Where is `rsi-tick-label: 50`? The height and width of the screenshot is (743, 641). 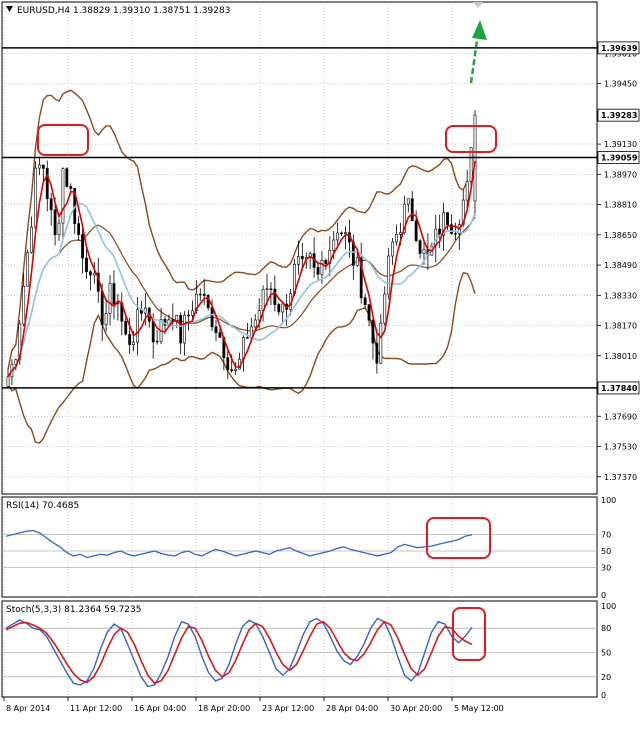
rsi-tick-label: 50 is located at coordinates (606, 551).